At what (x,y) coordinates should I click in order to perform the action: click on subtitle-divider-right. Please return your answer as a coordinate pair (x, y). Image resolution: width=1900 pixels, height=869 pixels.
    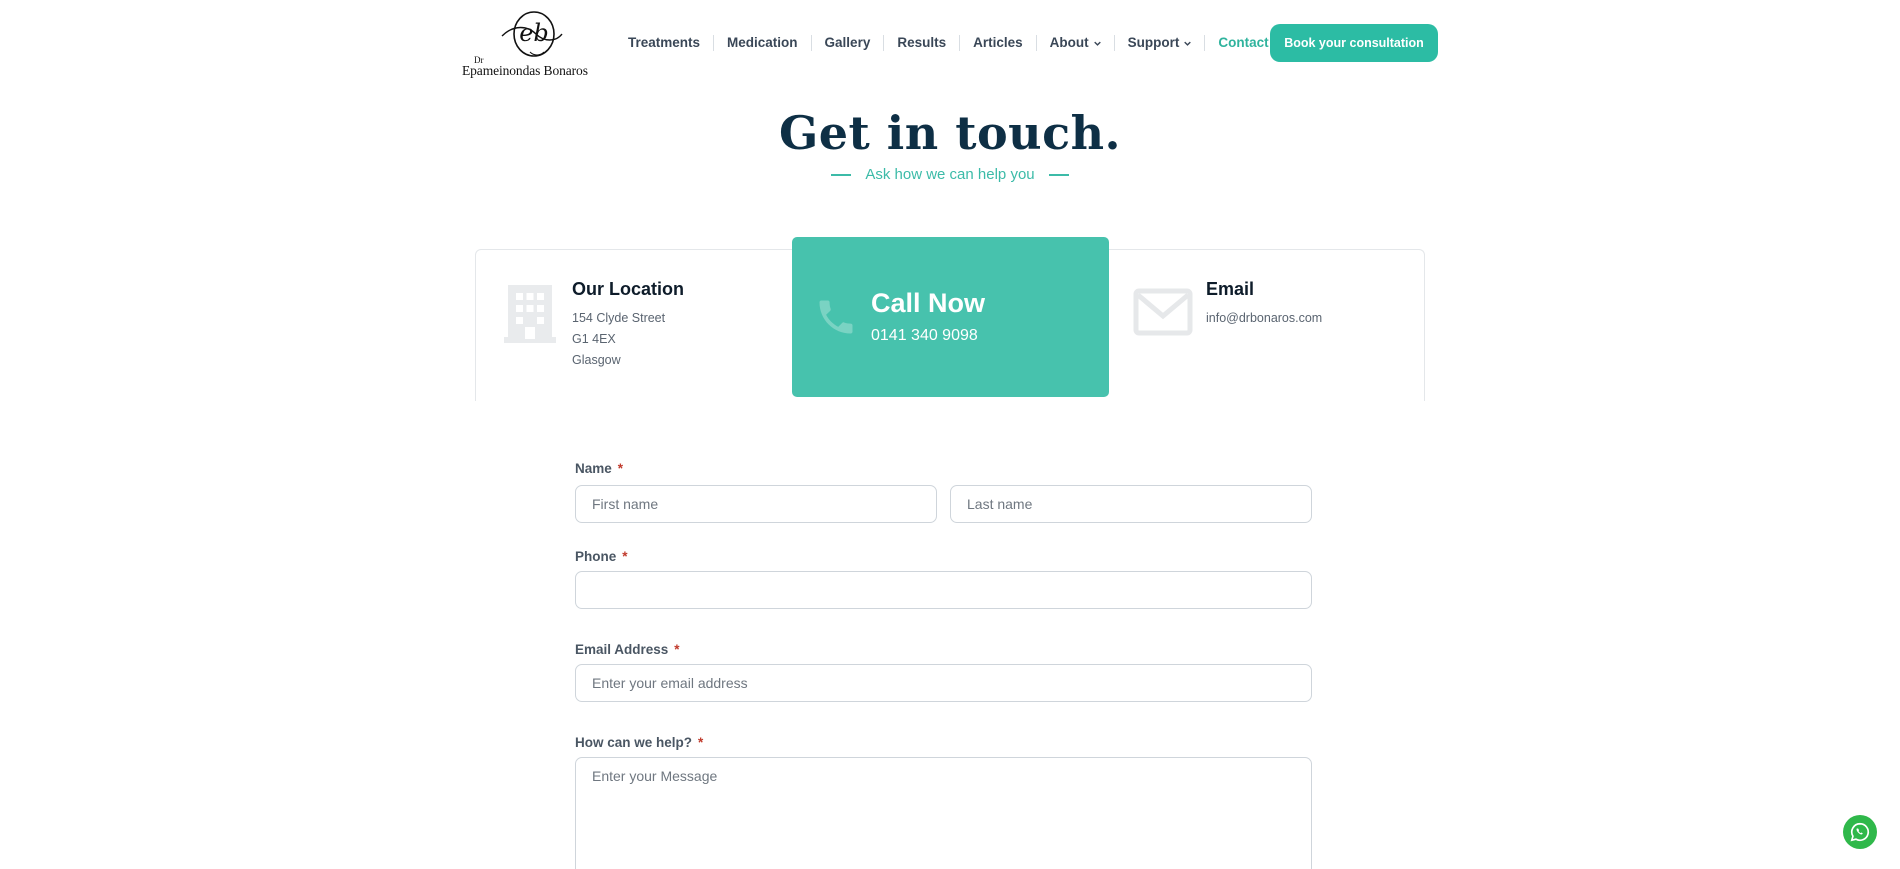
    Looking at the image, I should click on (1058, 174).